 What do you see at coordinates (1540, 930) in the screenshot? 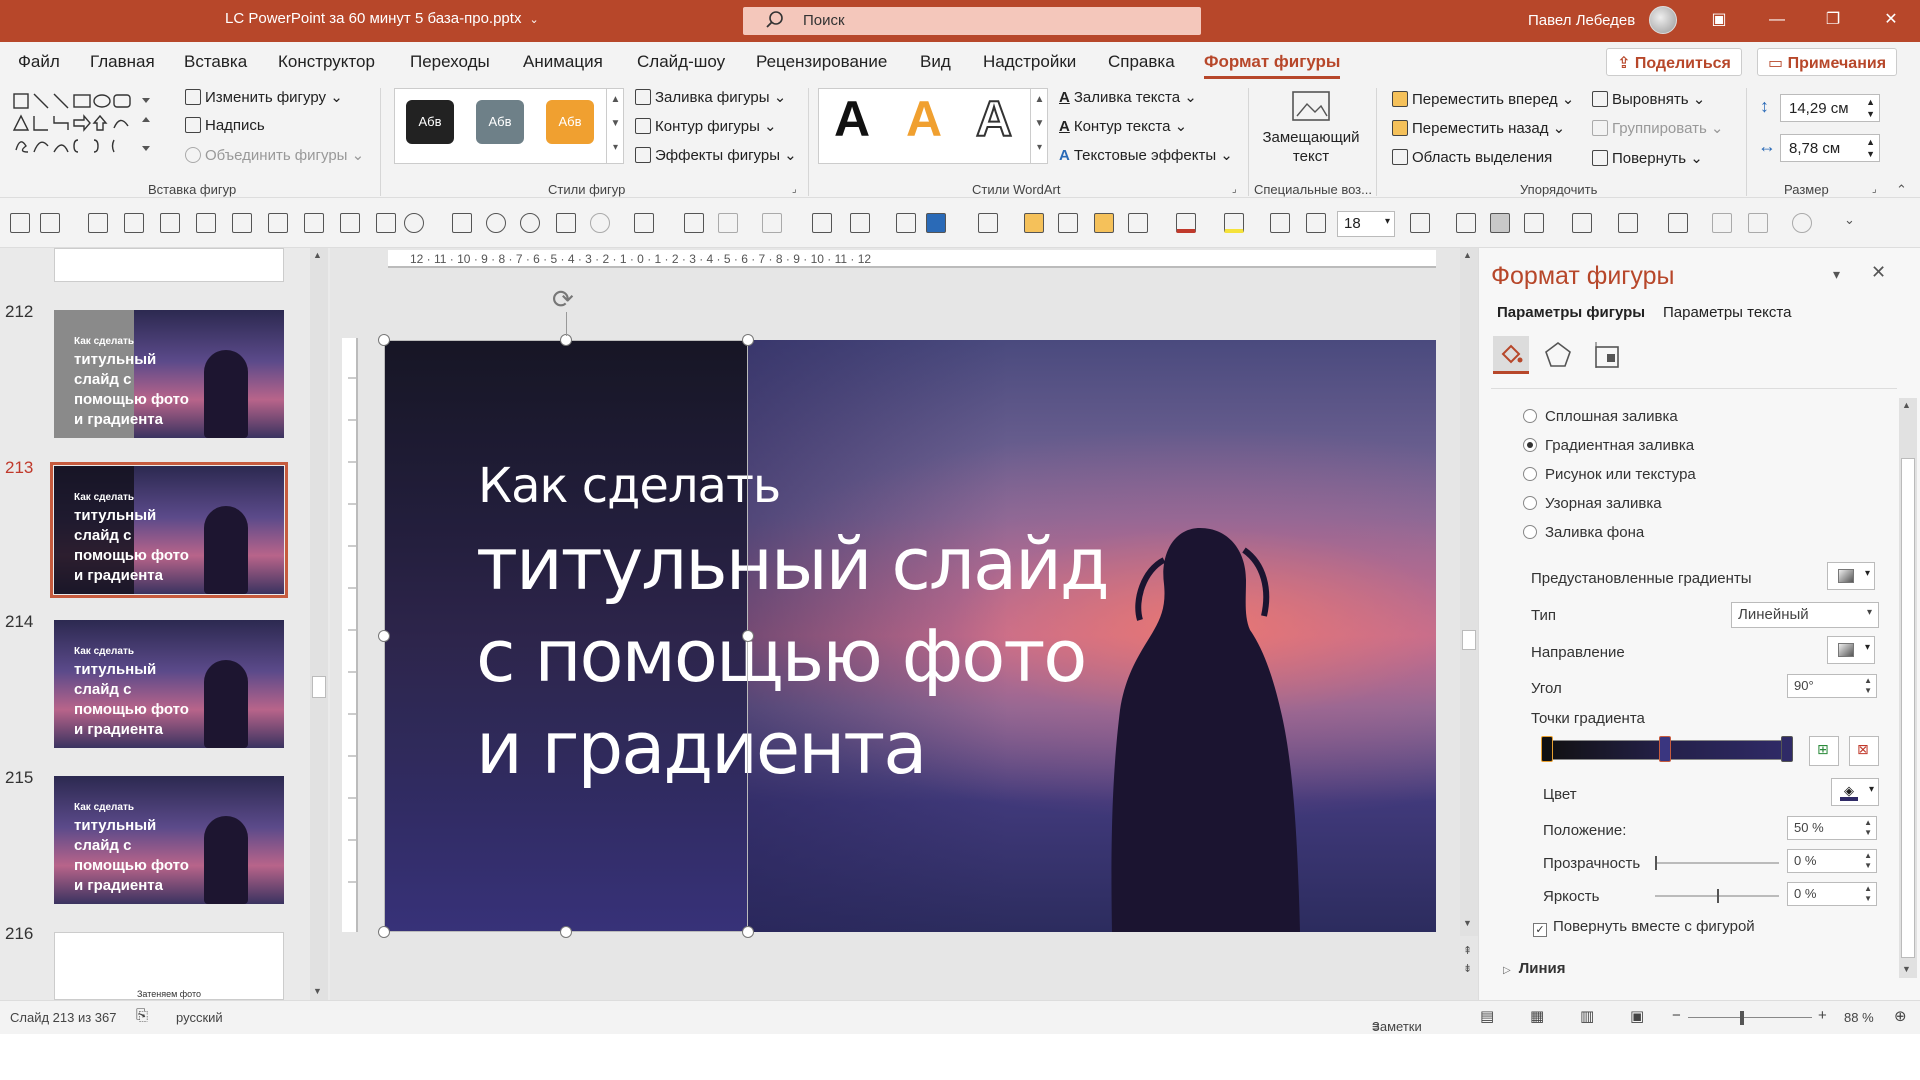
I see `checkbox-checked: ✓` at bounding box center [1540, 930].